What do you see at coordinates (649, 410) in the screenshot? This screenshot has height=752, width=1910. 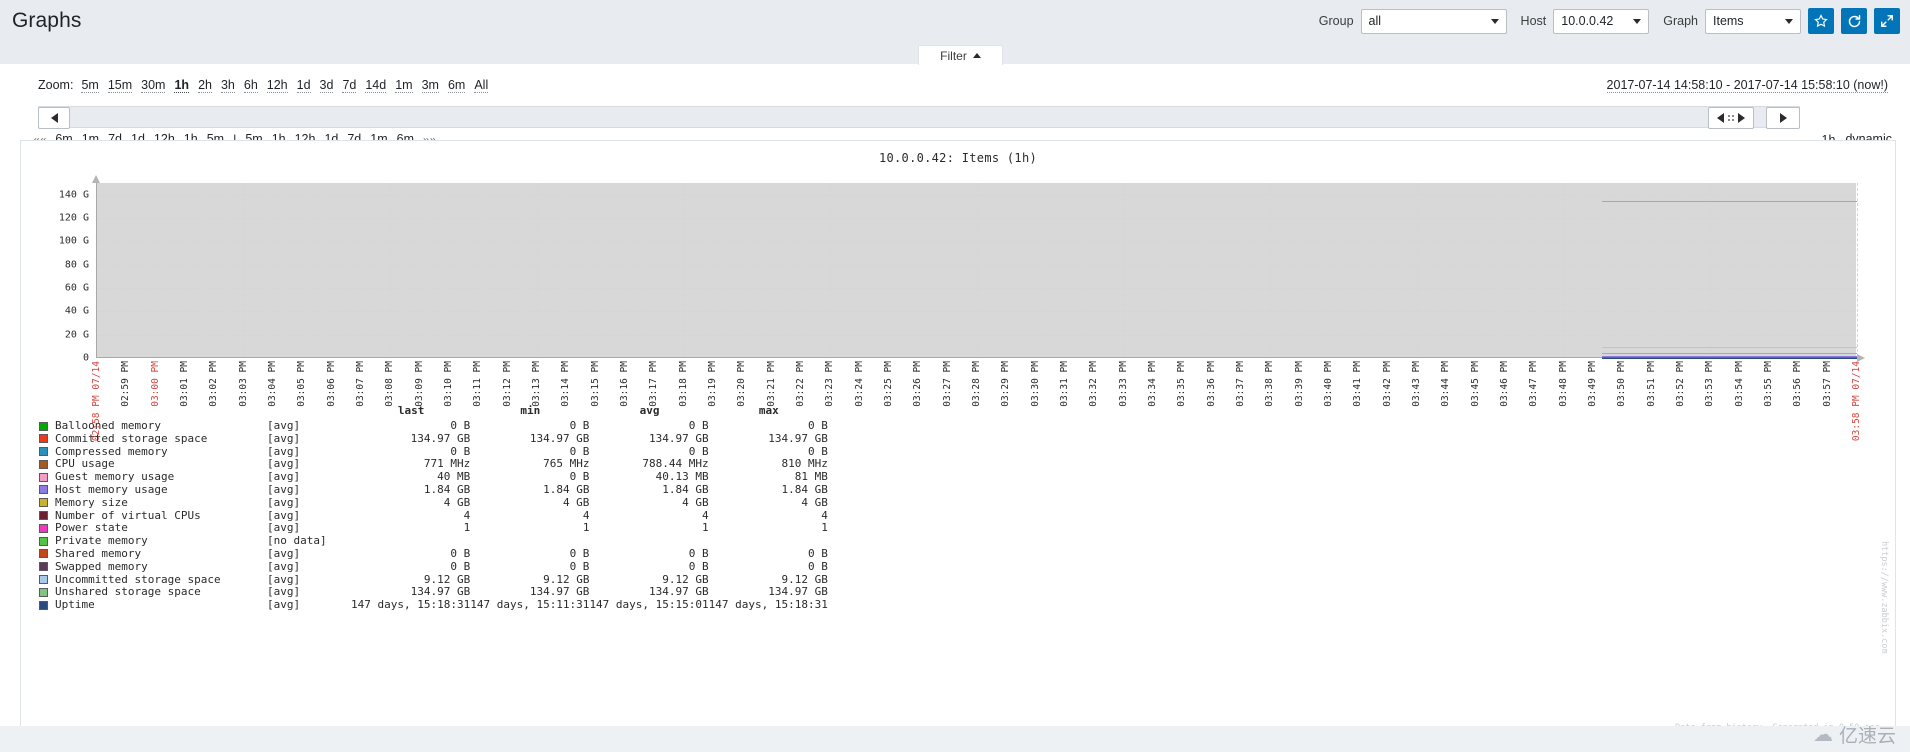 I see `legend-header-avg: avg` at bounding box center [649, 410].